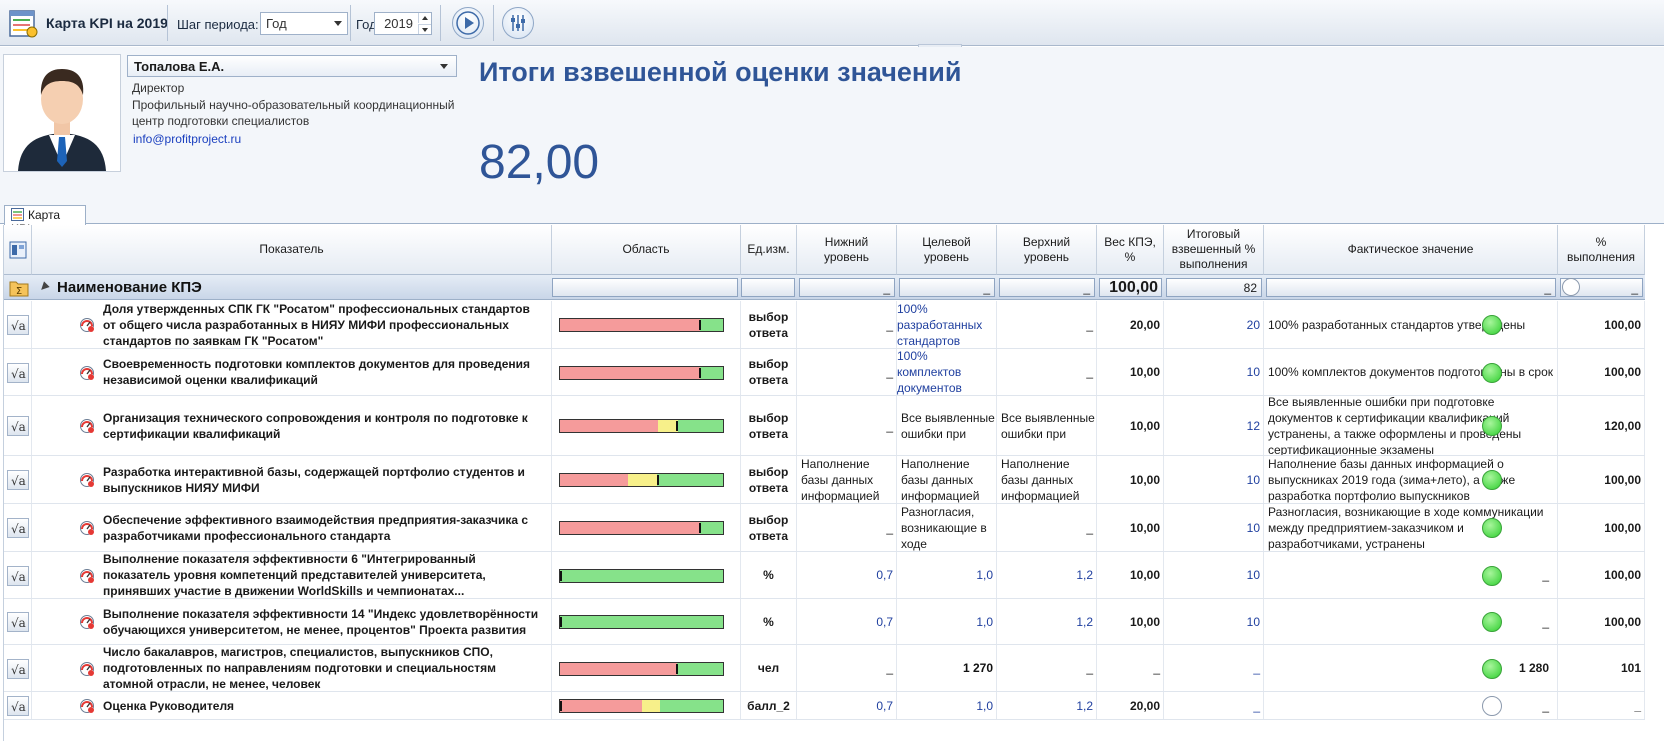 The image size is (1664, 741). I want to click on employee-org-line2: центр подготовки специалистов, so click(221, 121).